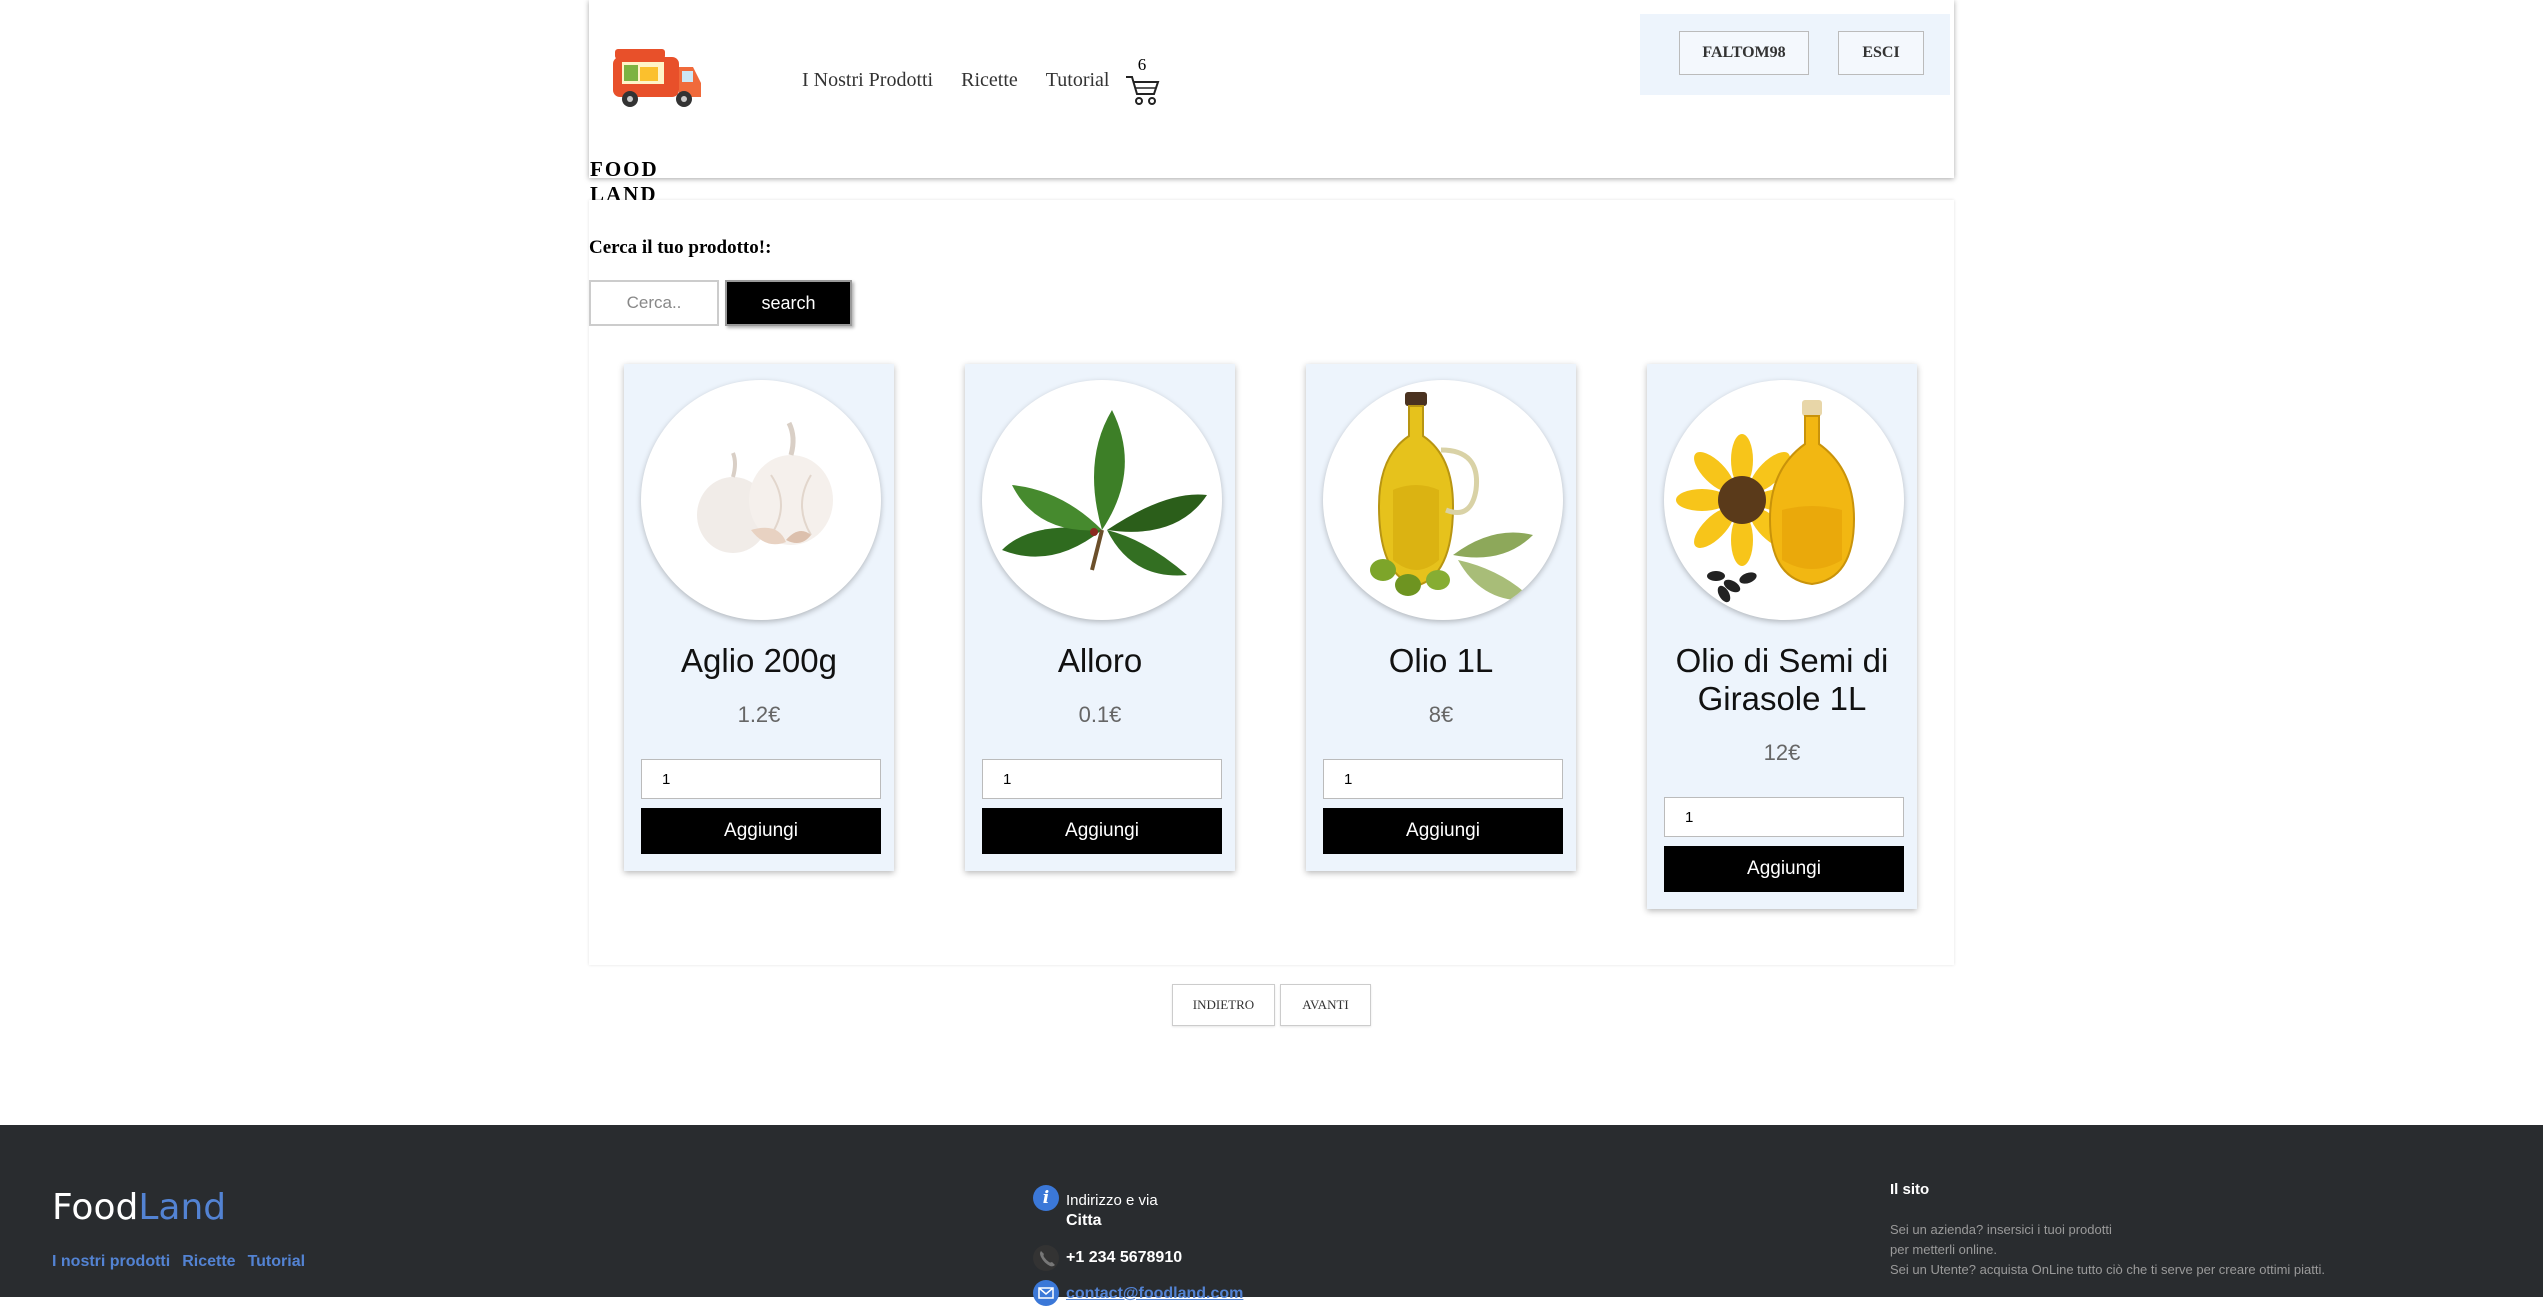 The height and width of the screenshot is (1311, 2543). I want to click on footer-brand-part2: Land, so click(182, 1207).